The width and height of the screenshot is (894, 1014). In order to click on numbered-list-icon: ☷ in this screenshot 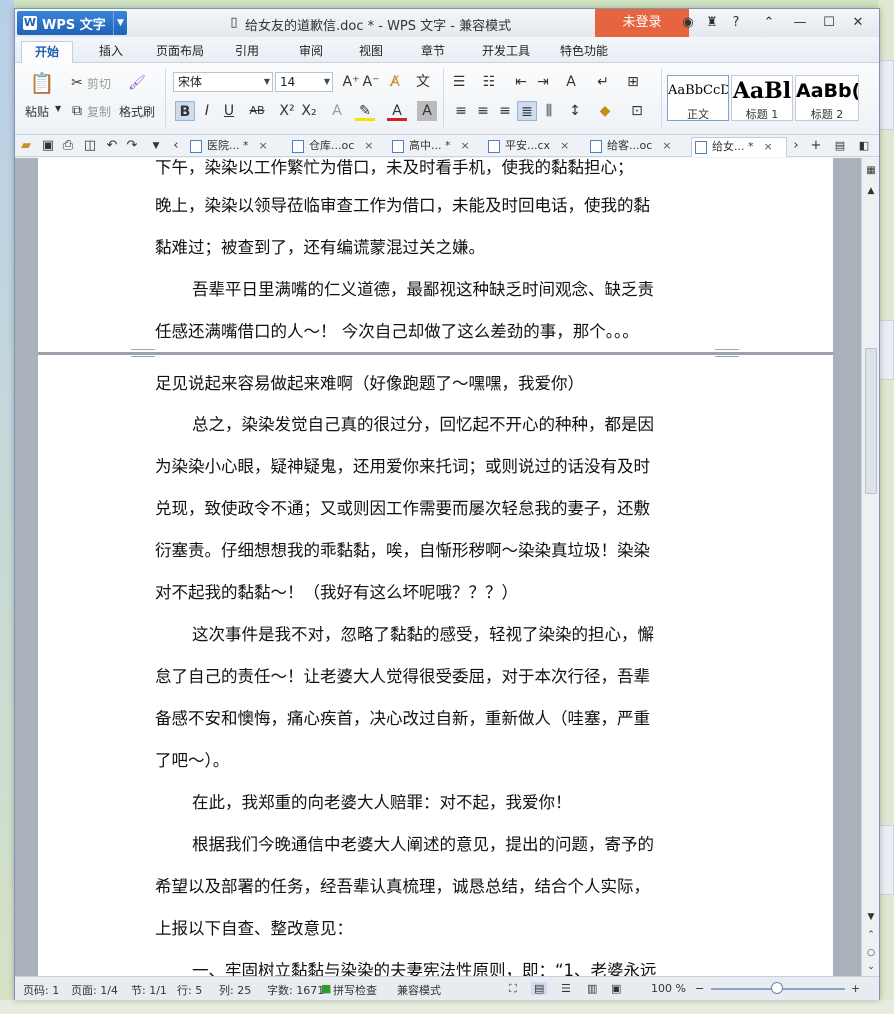, I will do `click(489, 82)`.